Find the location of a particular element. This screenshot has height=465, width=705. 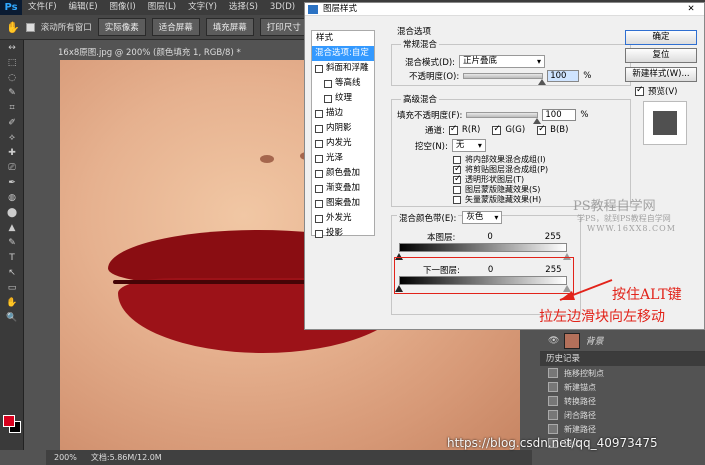

preview-row: 预览(V) is located at coordinates (656, 91).